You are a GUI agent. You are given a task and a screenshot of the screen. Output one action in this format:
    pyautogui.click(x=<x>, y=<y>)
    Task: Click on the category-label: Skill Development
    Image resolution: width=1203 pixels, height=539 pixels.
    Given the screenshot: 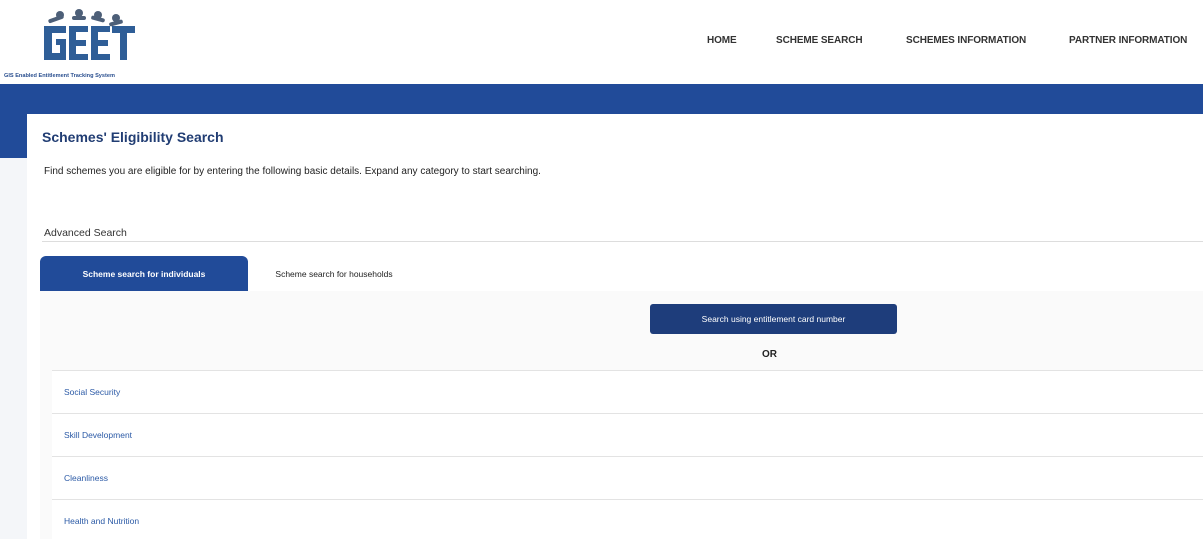 What is the action you would take?
    pyautogui.click(x=98, y=435)
    